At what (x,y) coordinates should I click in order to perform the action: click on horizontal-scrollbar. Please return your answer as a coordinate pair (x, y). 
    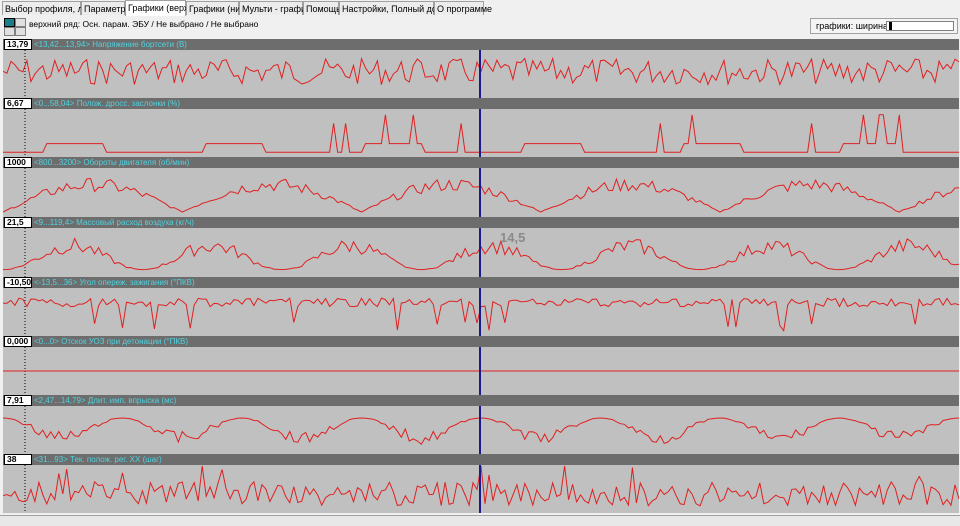
    Looking at the image, I should click on (480, 520).